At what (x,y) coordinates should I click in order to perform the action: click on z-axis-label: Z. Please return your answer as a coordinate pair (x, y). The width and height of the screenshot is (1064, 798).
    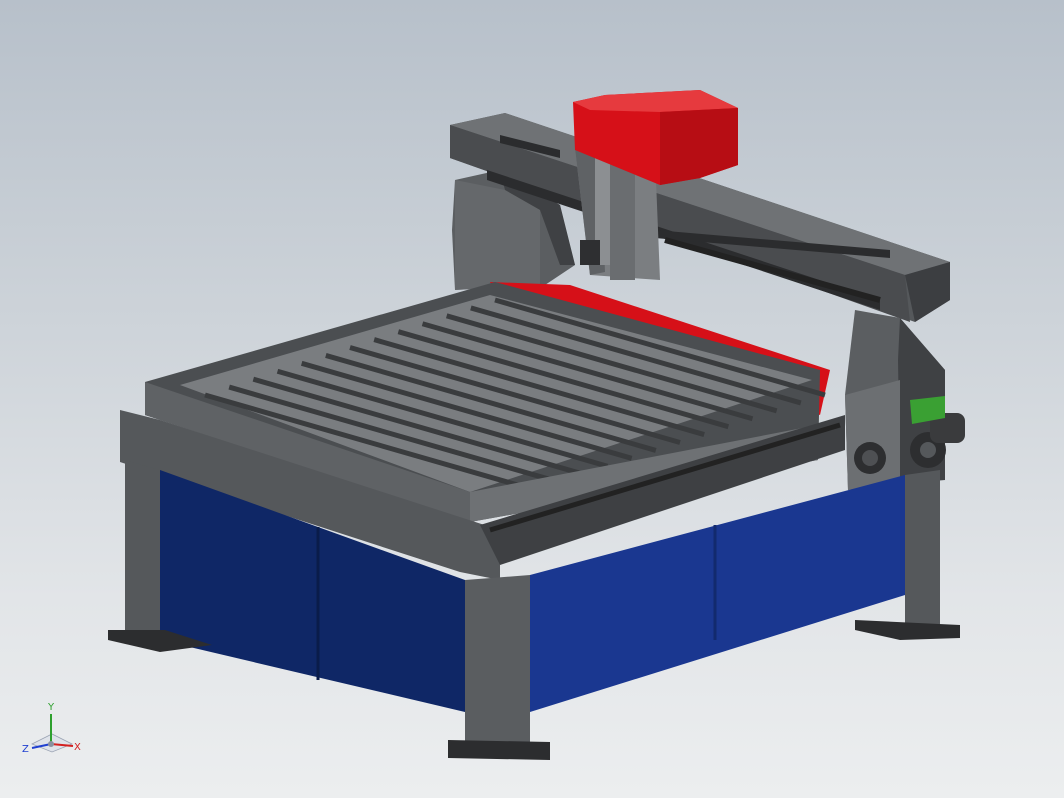
    Looking at the image, I should click on (25, 749).